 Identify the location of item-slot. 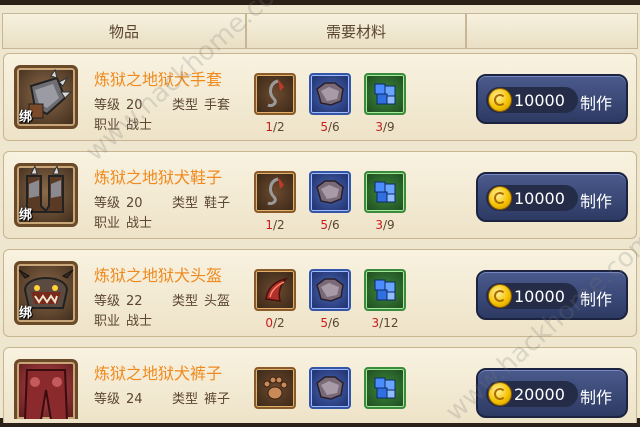
(46, 389).